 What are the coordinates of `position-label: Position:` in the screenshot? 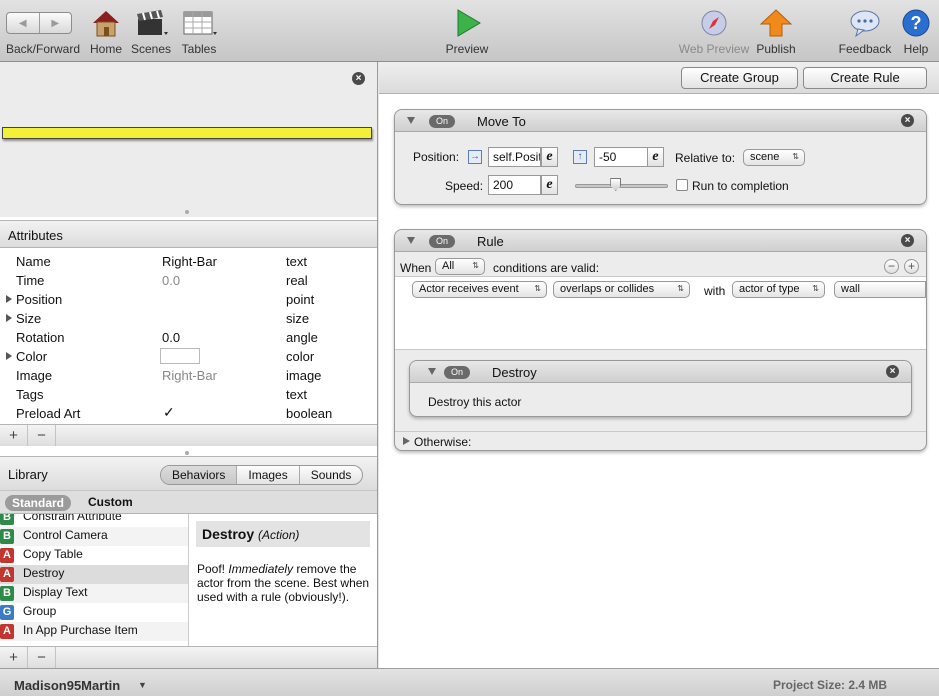 It's located at (436, 157).